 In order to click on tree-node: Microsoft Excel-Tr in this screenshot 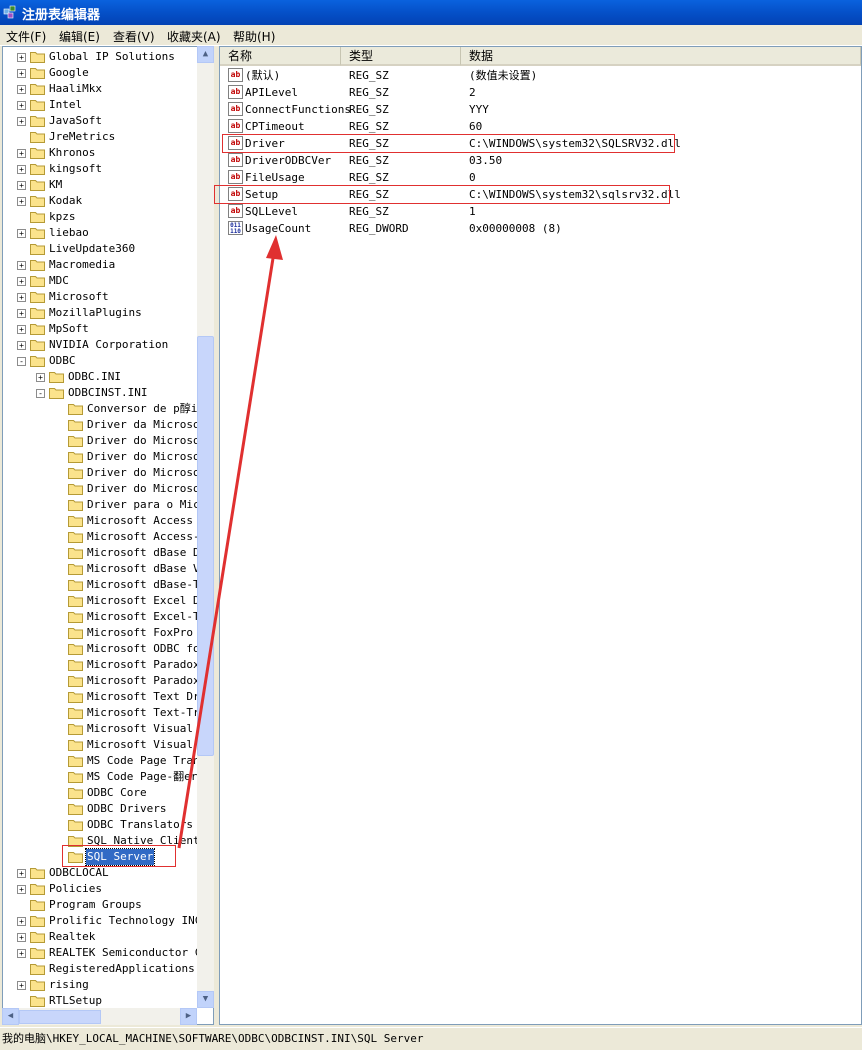, I will do `click(104, 617)`.